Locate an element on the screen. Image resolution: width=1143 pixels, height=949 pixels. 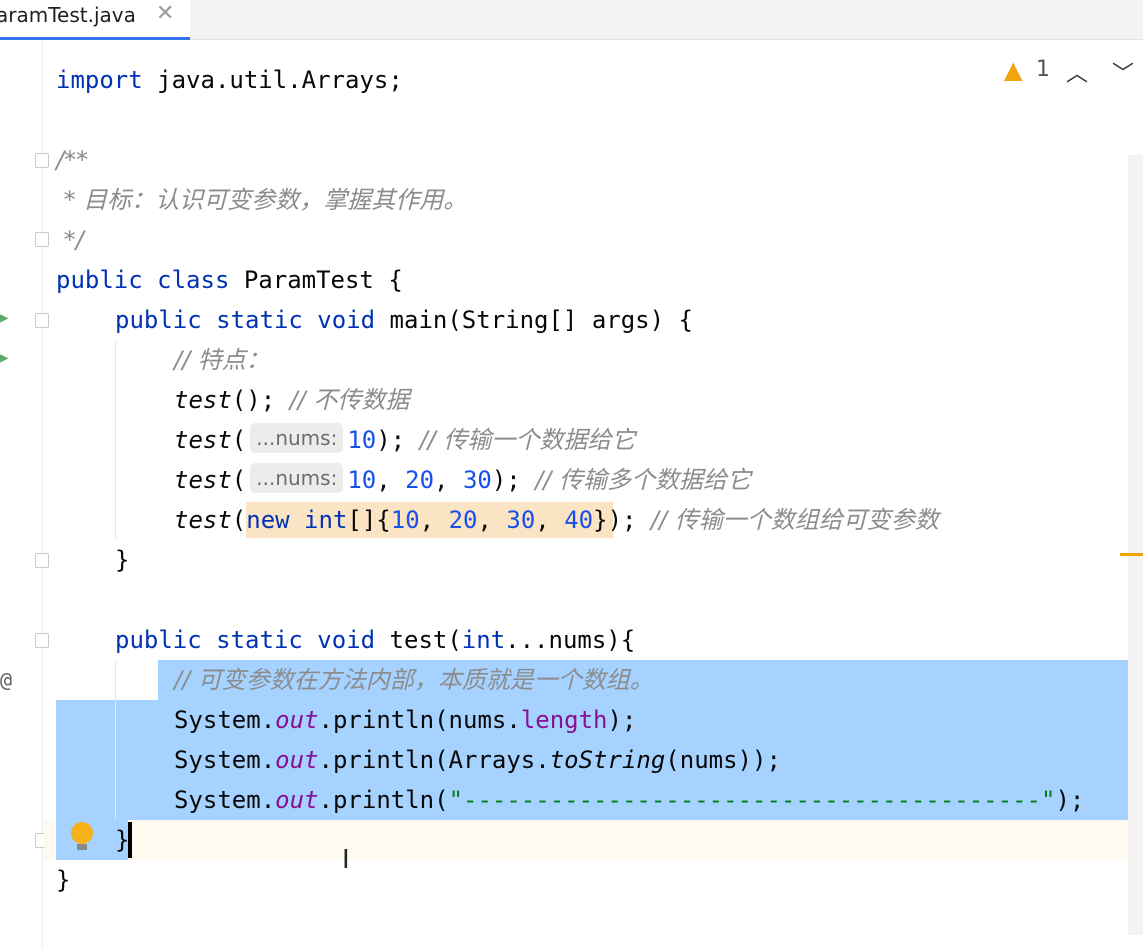
text-cursor-icon: I is located at coordinates (346, 860).